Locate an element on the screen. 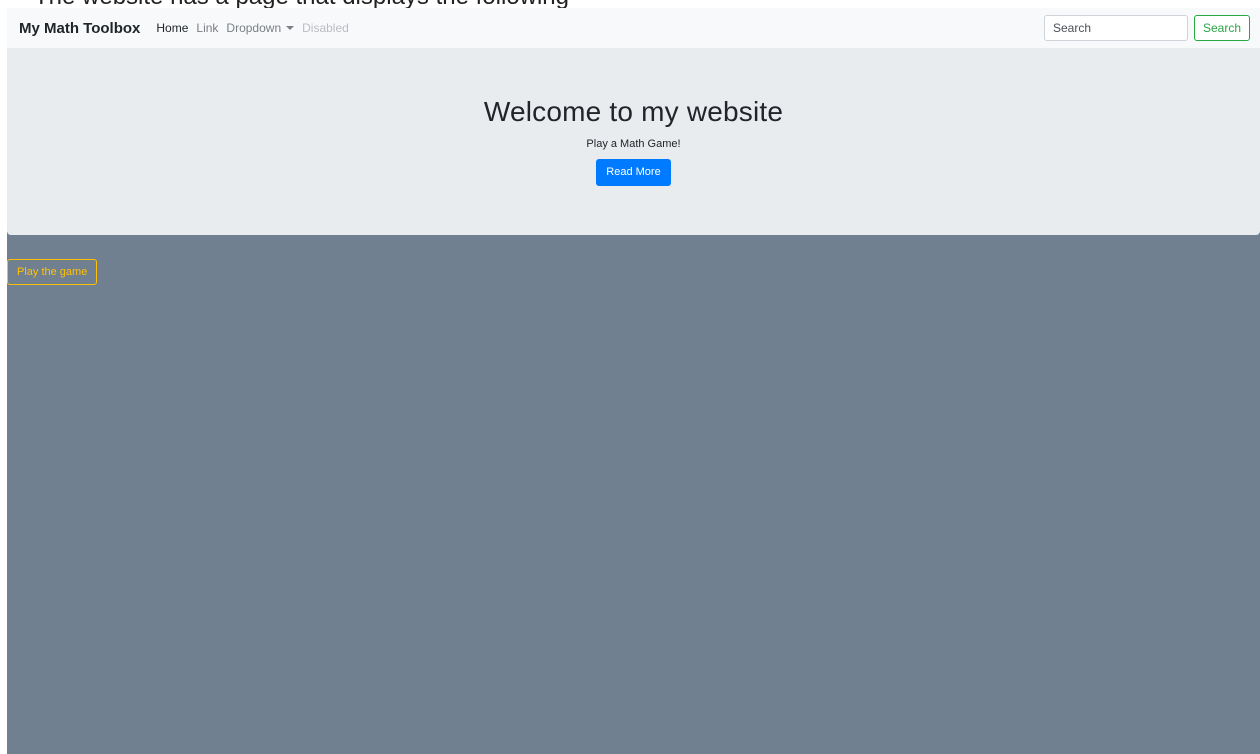 The width and height of the screenshot is (1260, 754). nav-link-link: Link is located at coordinates (207, 28).